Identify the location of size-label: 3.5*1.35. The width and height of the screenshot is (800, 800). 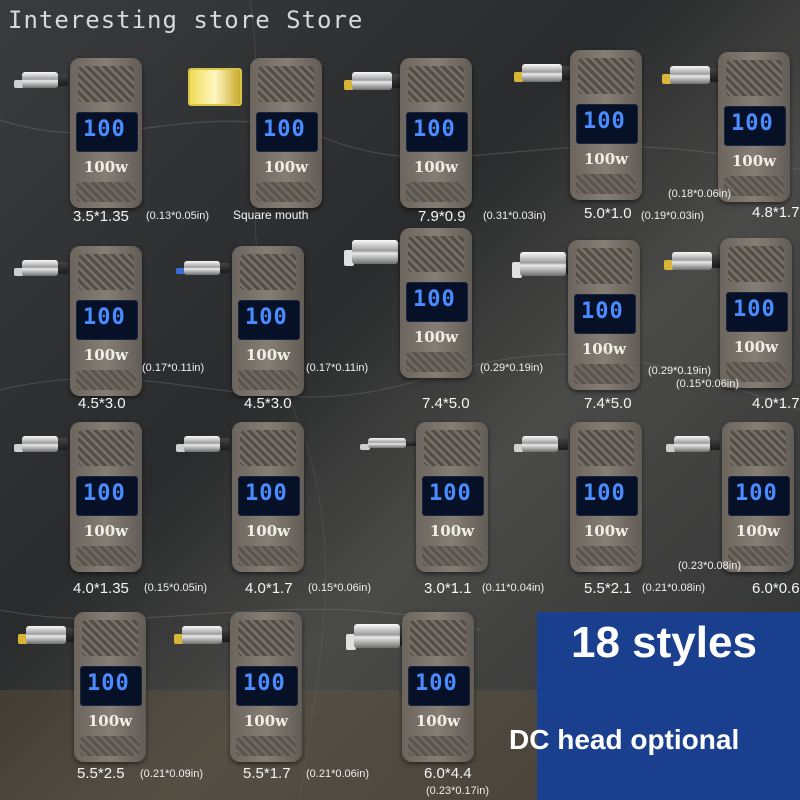
(101, 216).